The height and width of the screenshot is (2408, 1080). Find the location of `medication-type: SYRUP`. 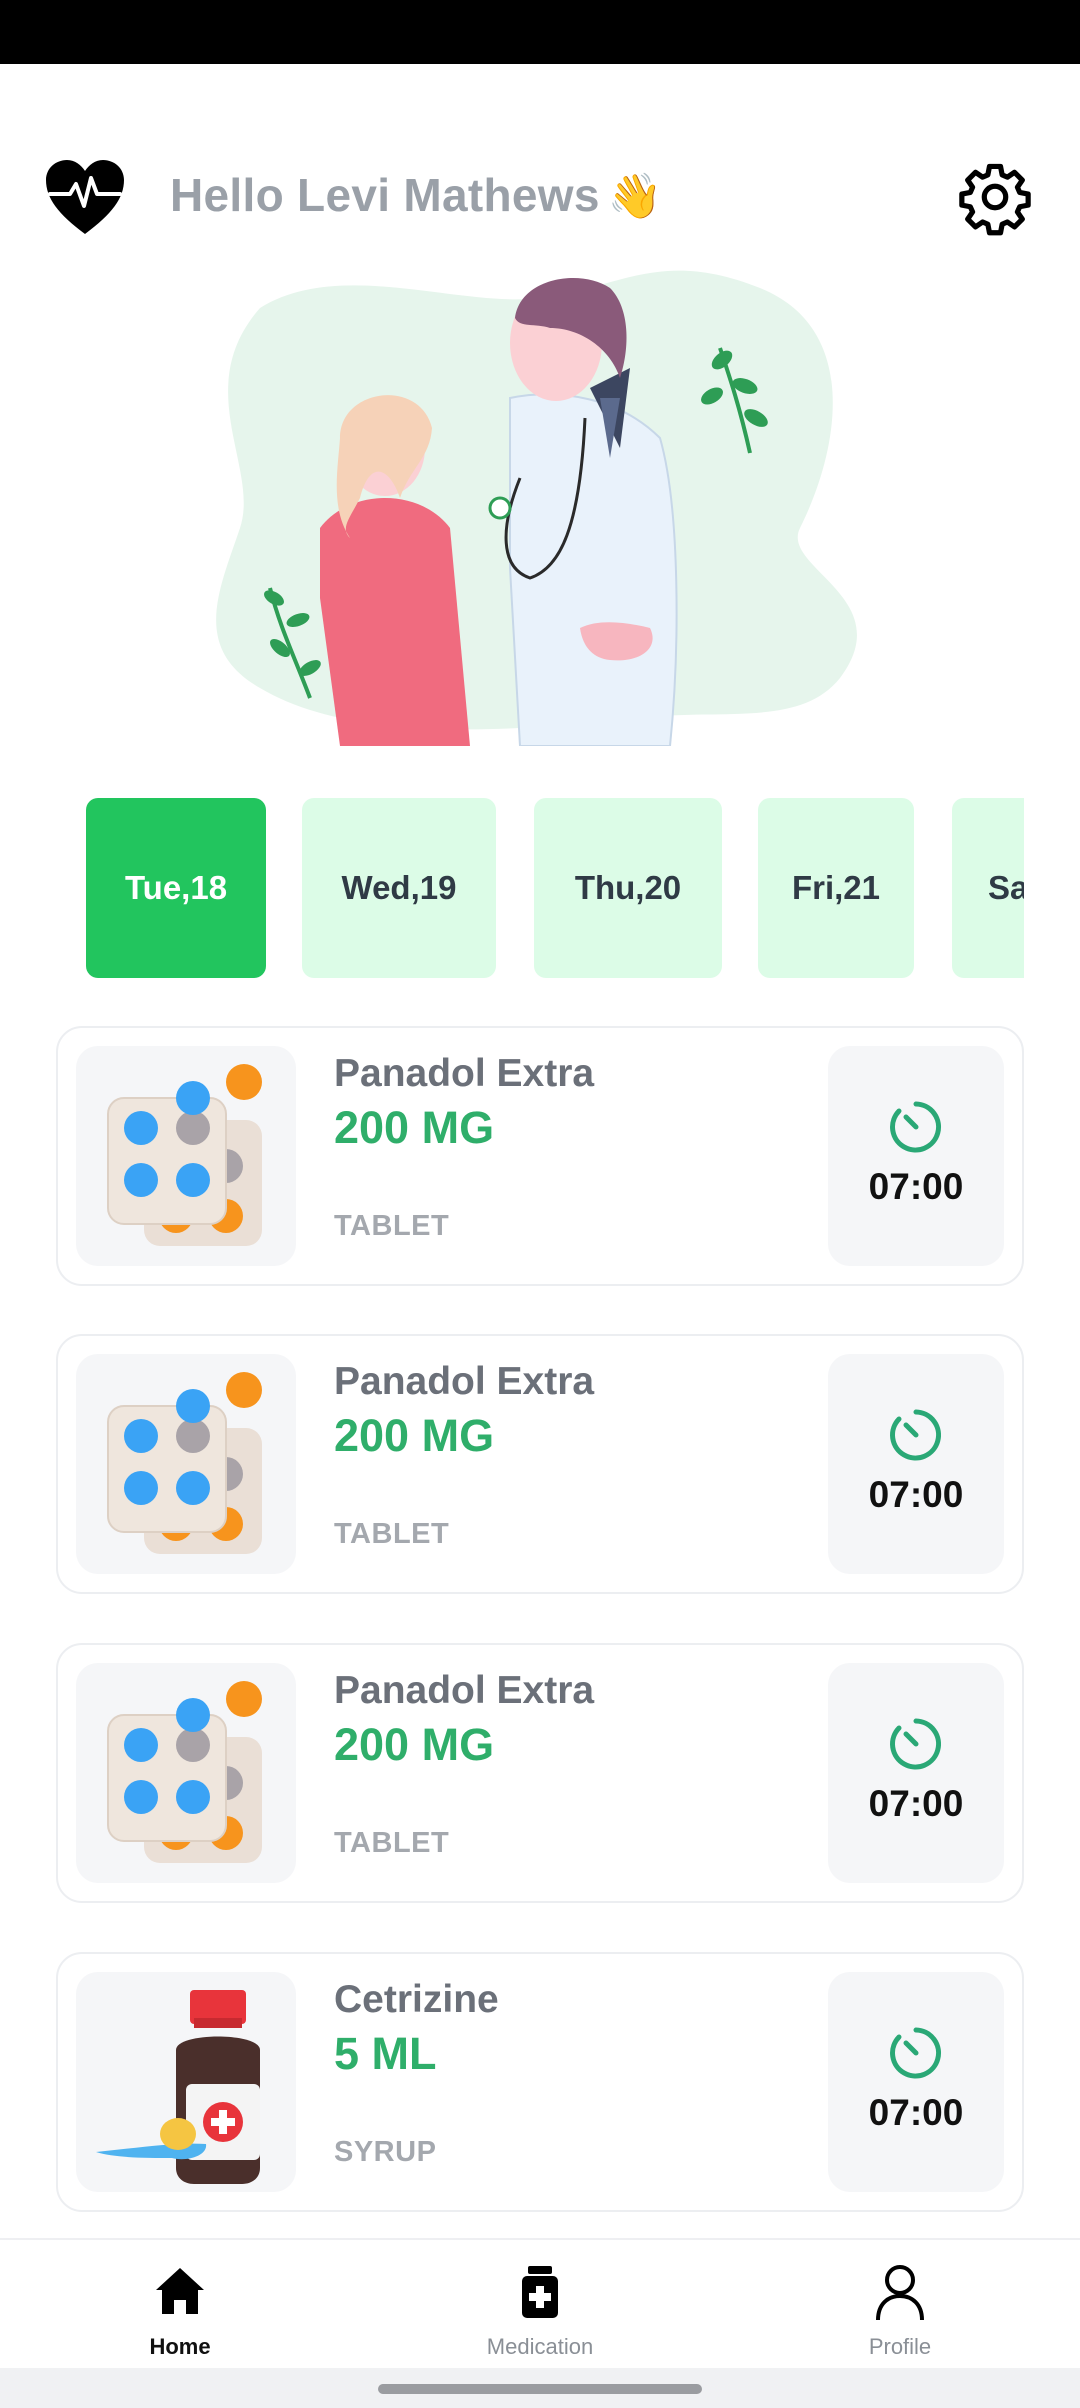

medication-type: SYRUP is located at coordinates (385, 2152).